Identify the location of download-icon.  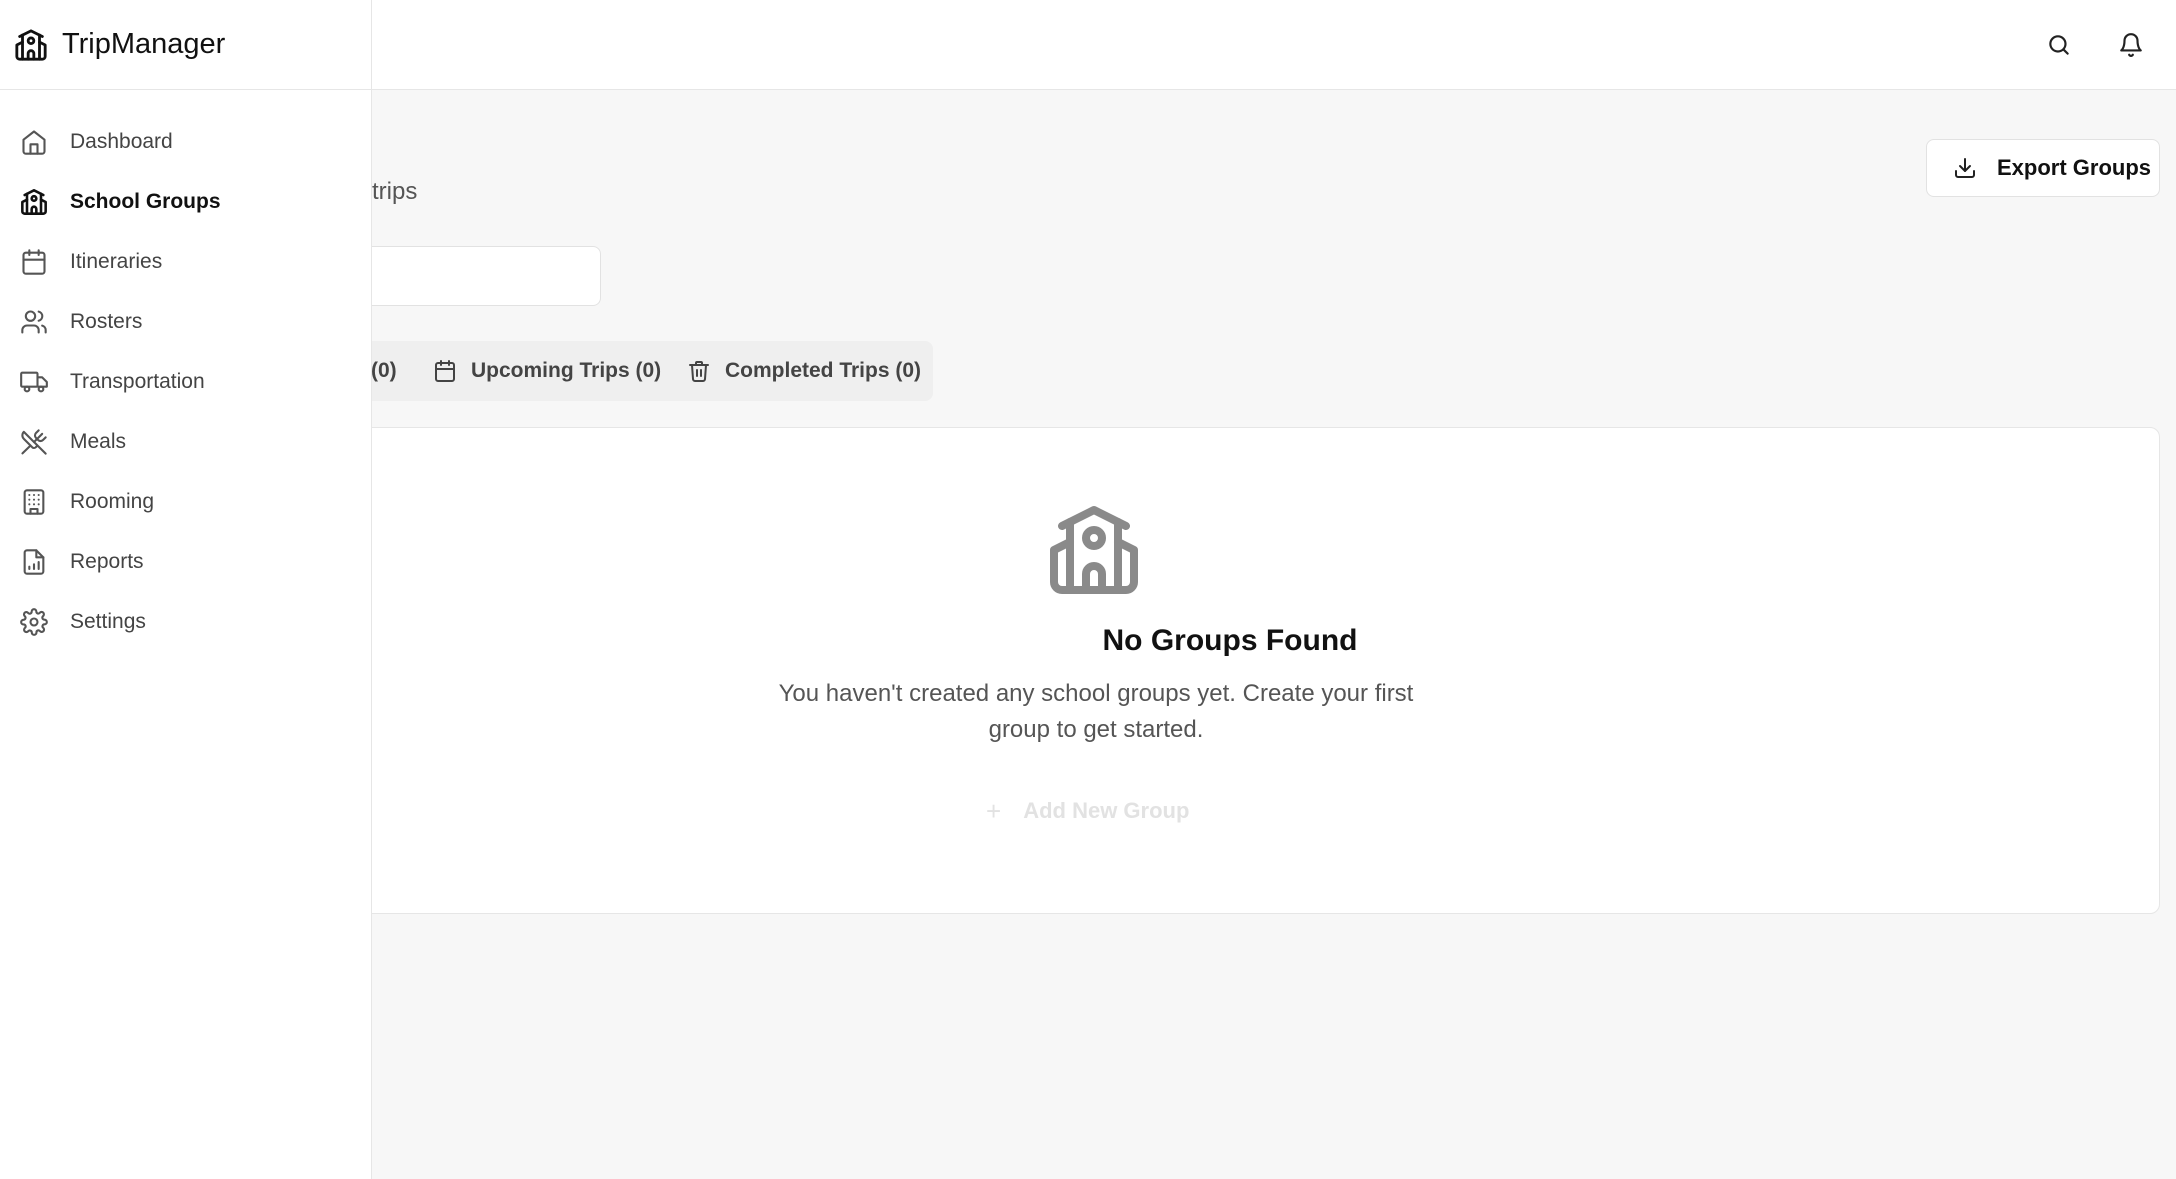
(1965, 168).